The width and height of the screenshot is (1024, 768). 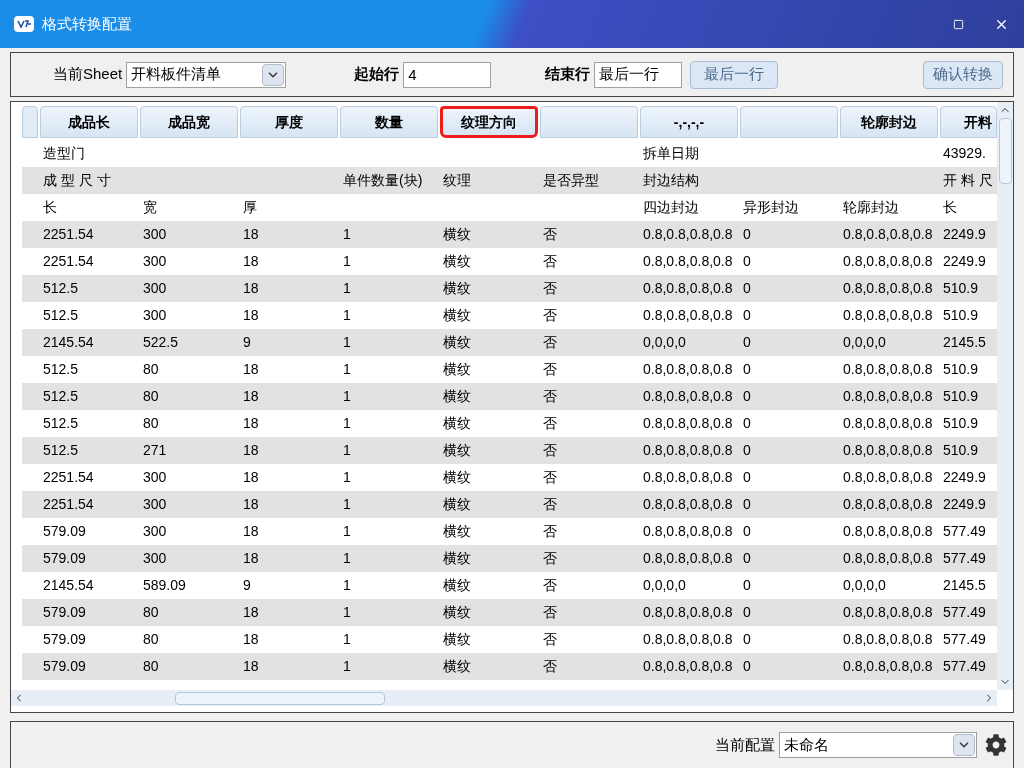 I want to click on end-row-field: 最后一行, so click(x=638, y=74).